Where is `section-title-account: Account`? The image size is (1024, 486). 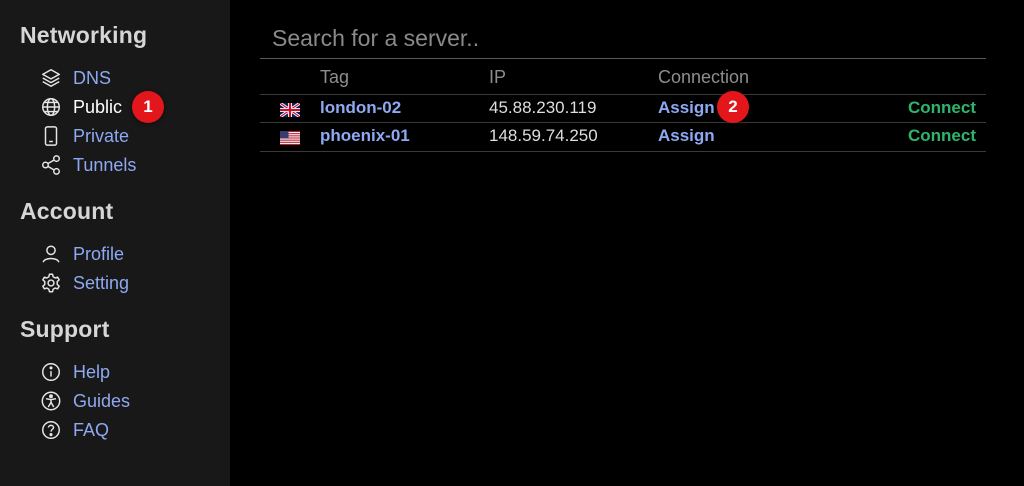
section-title-account: Account is located at coordinates (67, 211).